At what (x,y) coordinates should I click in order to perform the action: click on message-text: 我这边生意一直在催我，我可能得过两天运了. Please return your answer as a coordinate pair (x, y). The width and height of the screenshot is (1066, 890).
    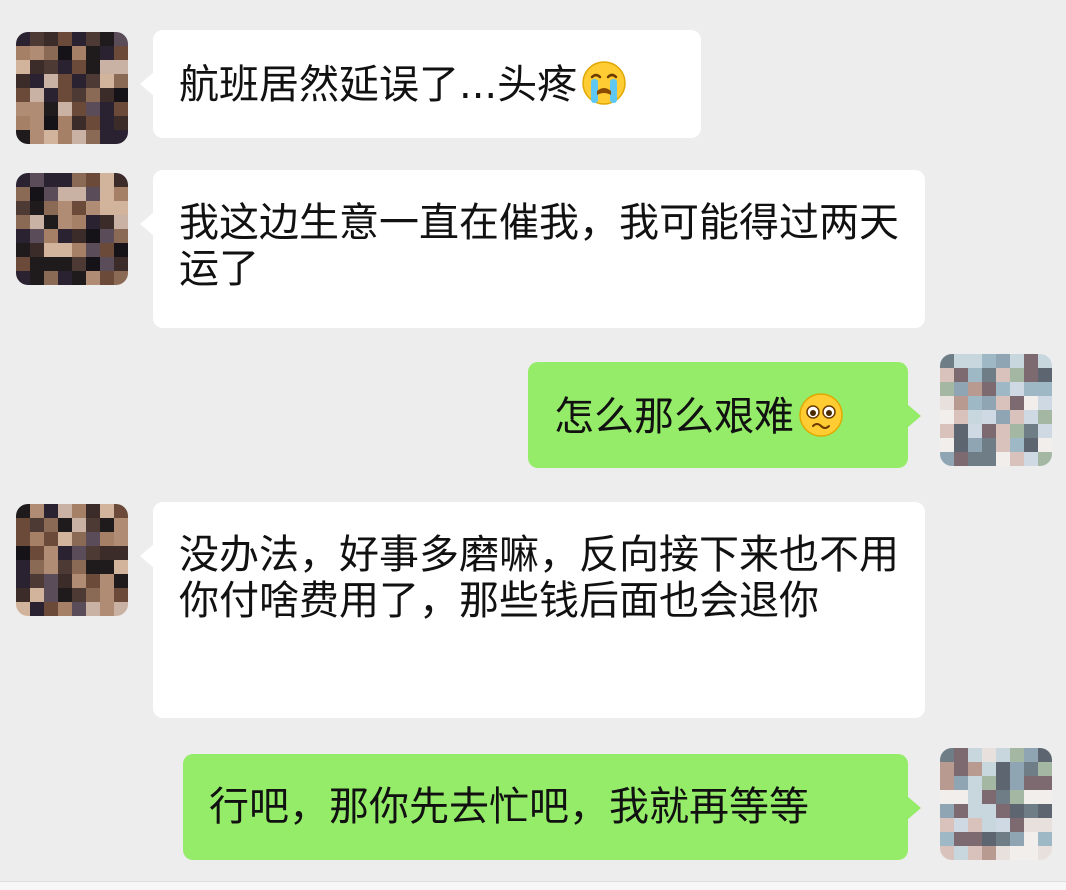
    Looking at the image, I should click on (539, 246).